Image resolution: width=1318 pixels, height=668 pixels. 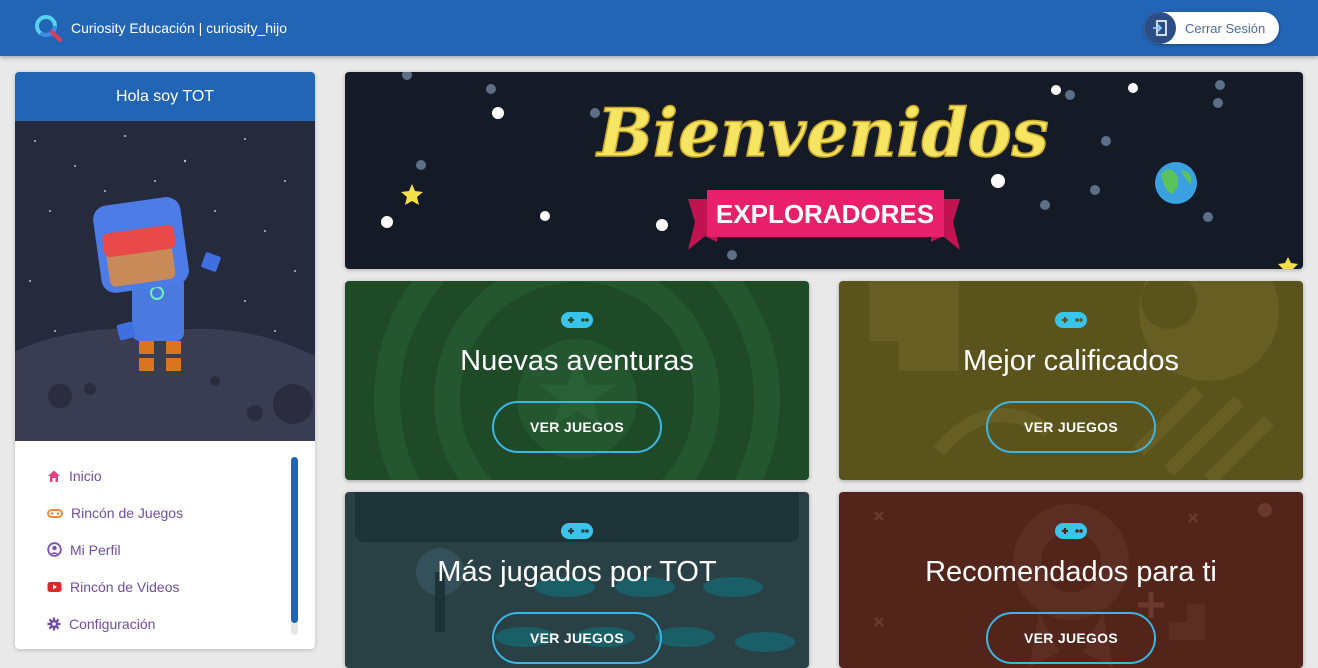 I want to click on user-circle-icon, so click(x=54, y=549).